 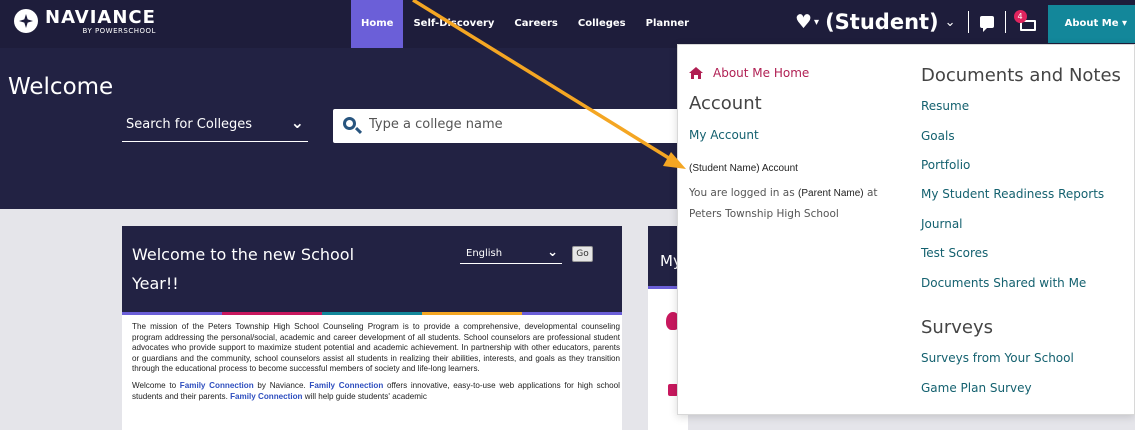 I want to click on mail-count-badge: 4, so click(x=1020, y=16).